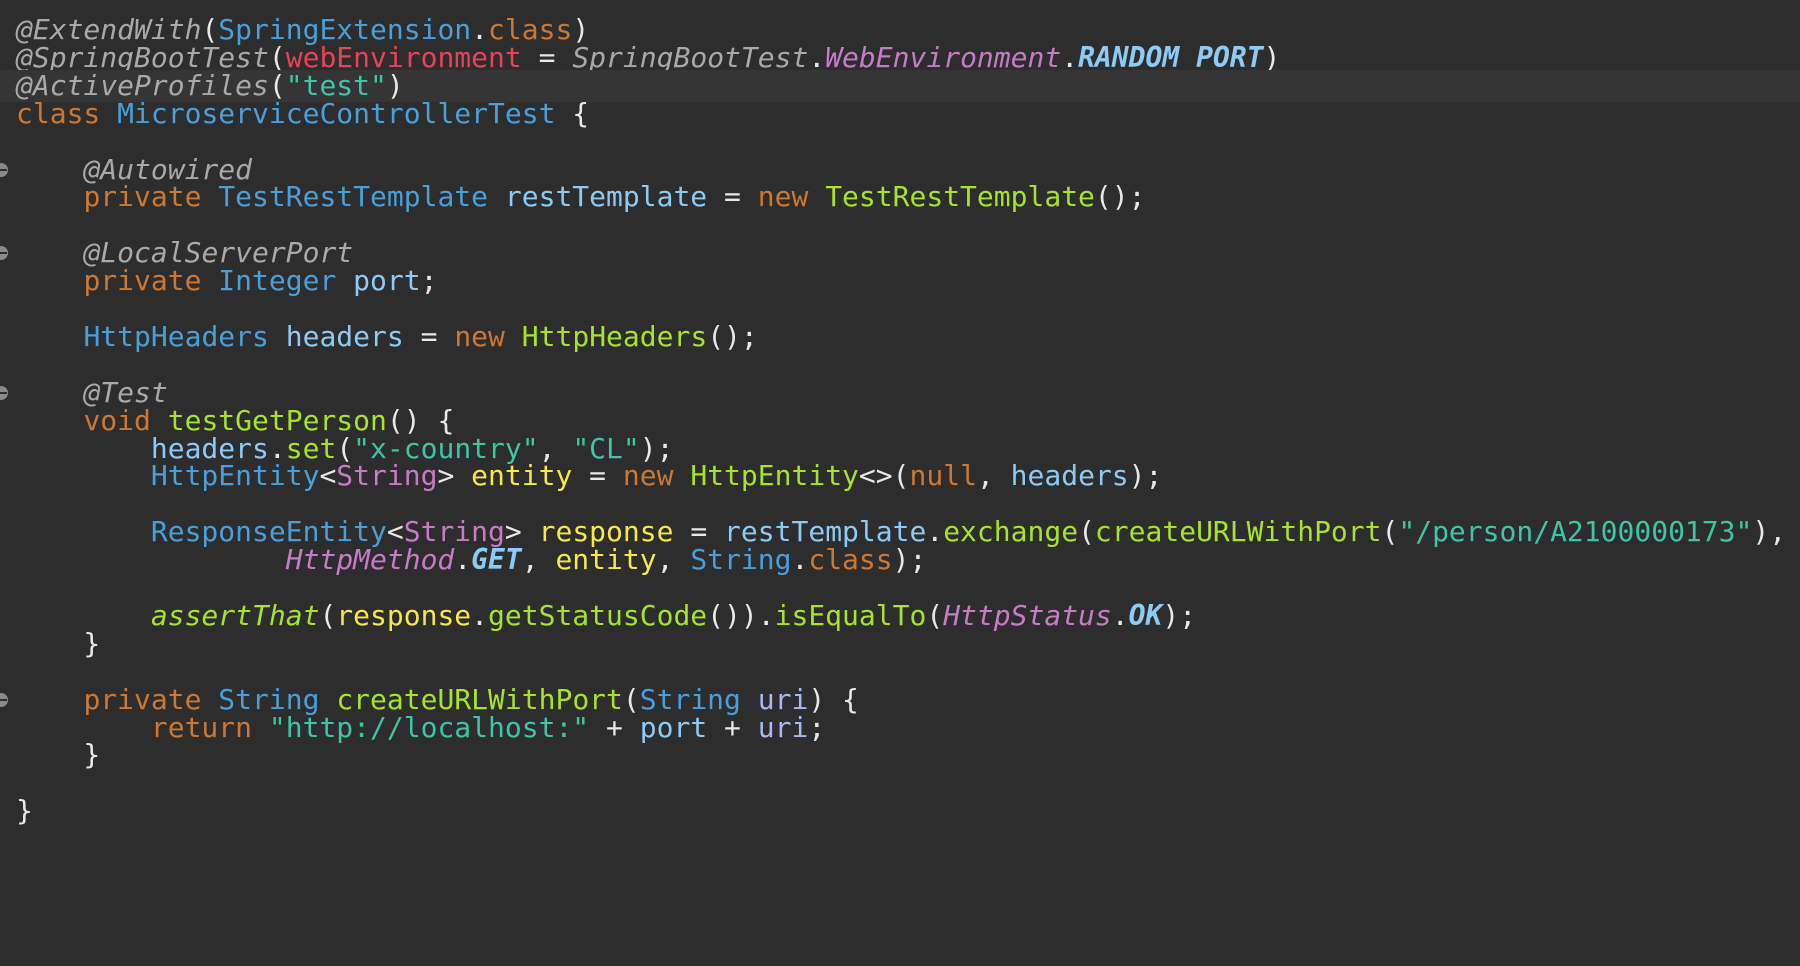 This screenshot has height=966, width=1800. What do you see at coordinates (404, 615) in the screenshot?
I see `code-token: response` at bounding box center [404, 615].